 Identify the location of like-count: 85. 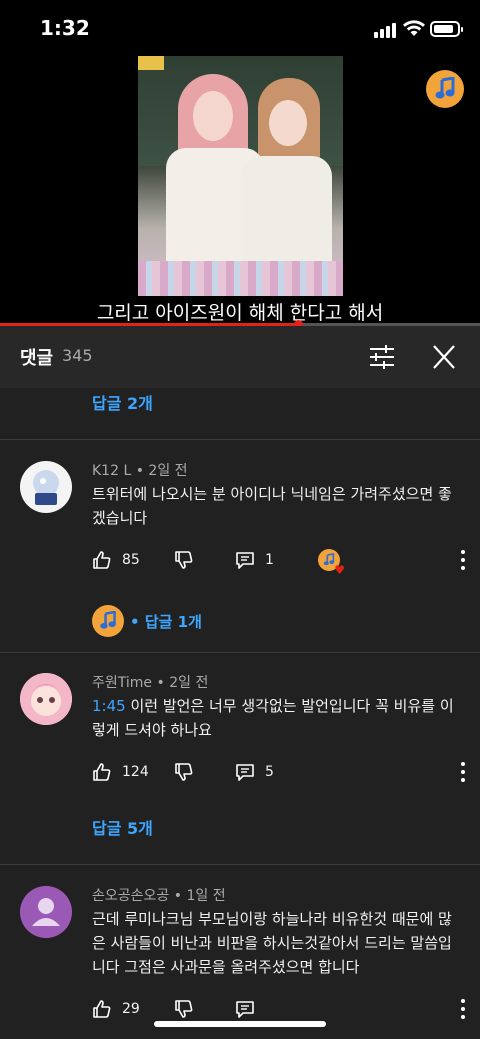
(131, 560).